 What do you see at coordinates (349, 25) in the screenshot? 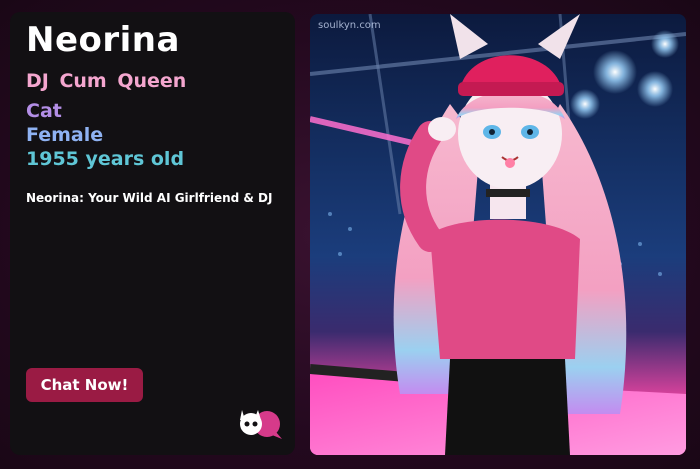
I see `watermark: soulkyn.com` at bounding box center [349, 25].